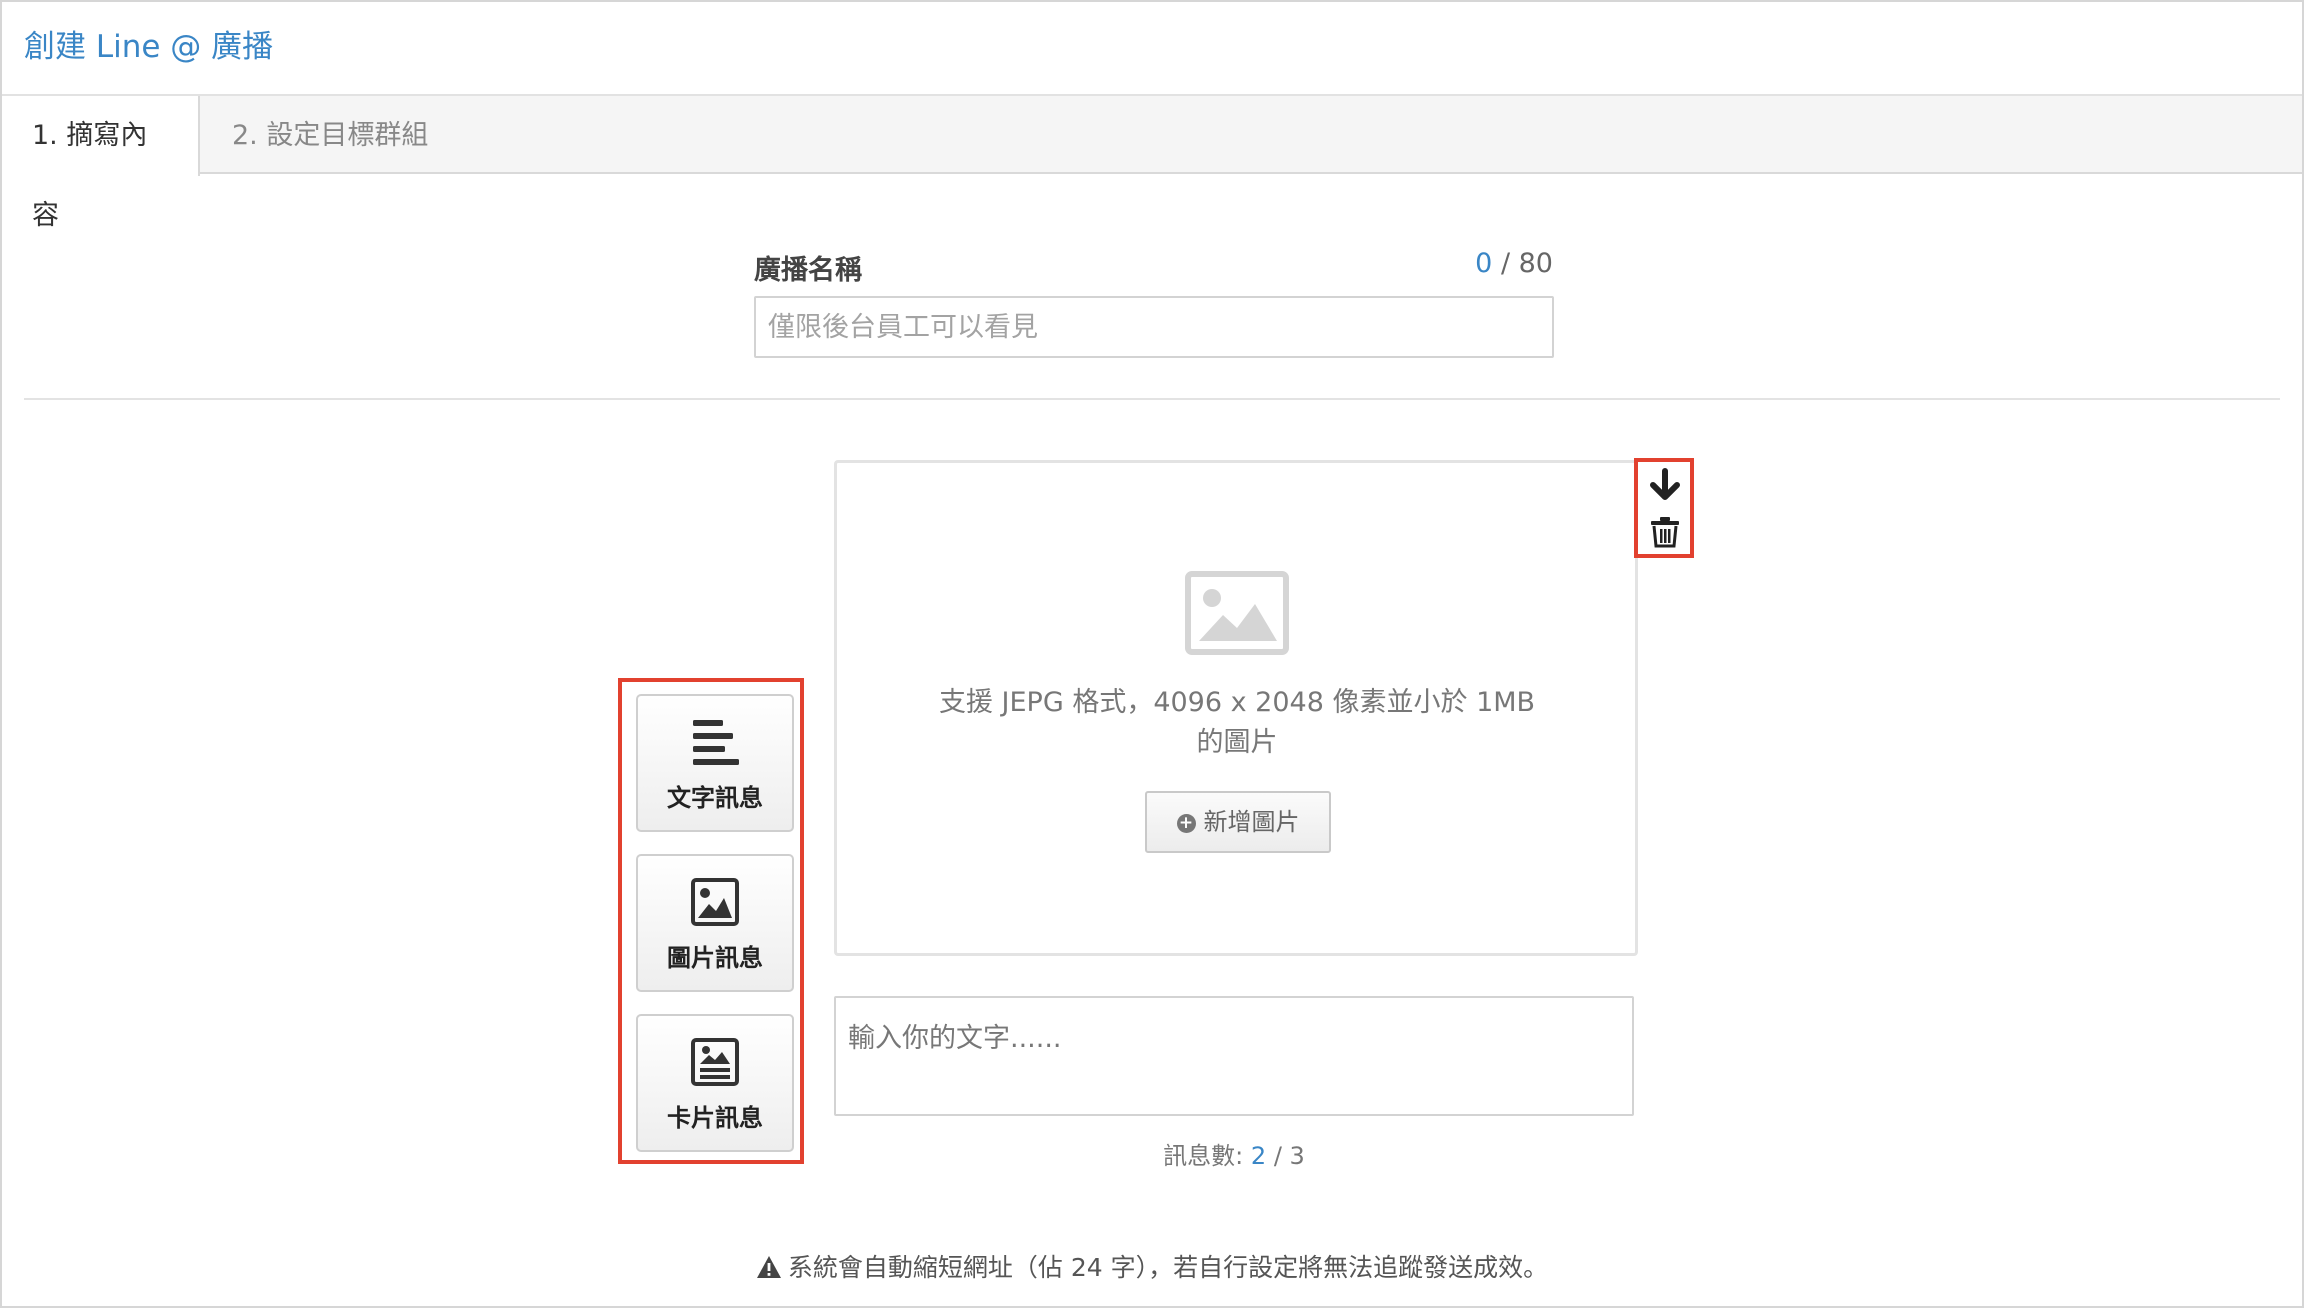 The height and width of the screenshot is (1308, 2304). I want to click on notice-text: 系統會自動縮短網址（佔 24 字），若自行設定將無法追蹤發送成效。, so click(1168, 1267).